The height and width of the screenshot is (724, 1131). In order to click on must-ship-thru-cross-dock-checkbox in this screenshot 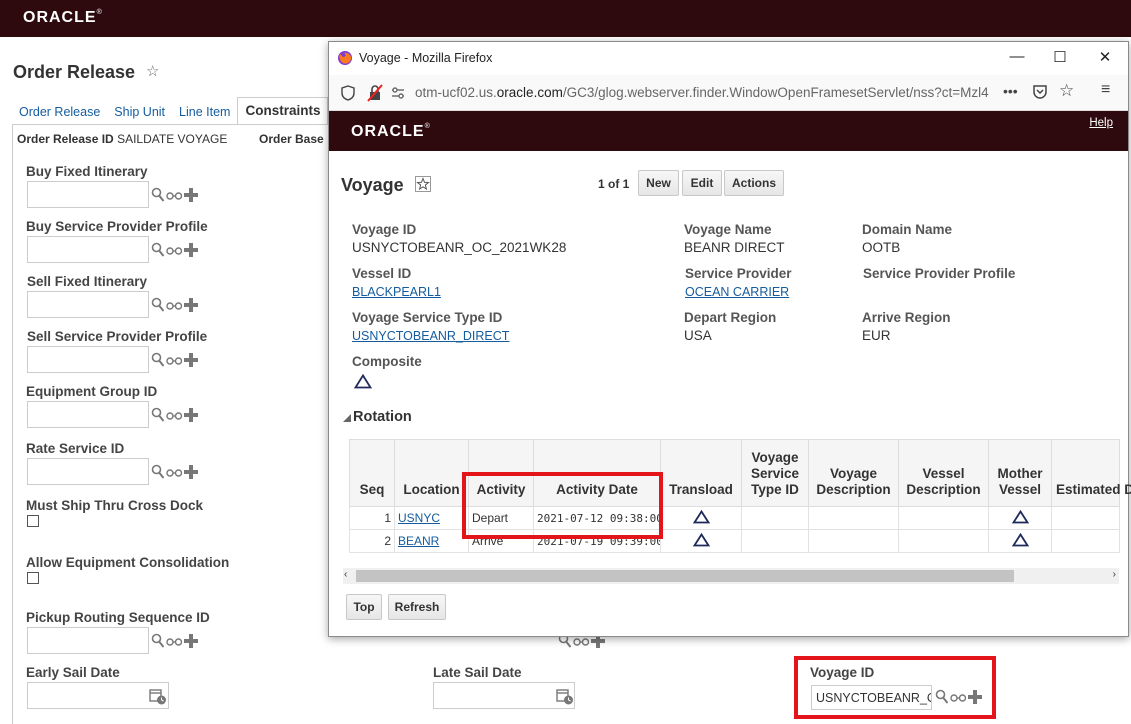, I will do `click(33, 521)`.